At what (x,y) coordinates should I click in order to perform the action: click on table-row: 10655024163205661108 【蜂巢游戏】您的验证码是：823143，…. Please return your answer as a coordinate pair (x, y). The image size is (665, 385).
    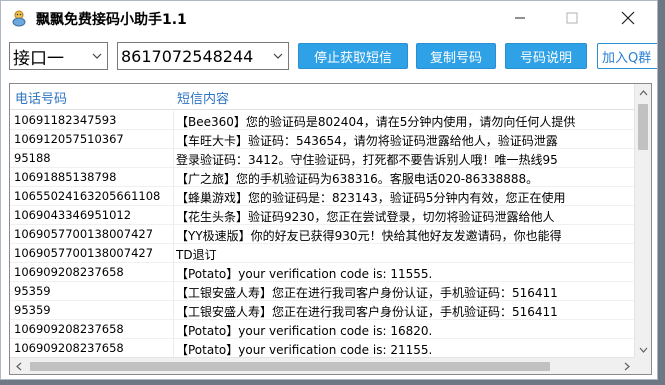
    Looking at the image, I should click on (322, 196).